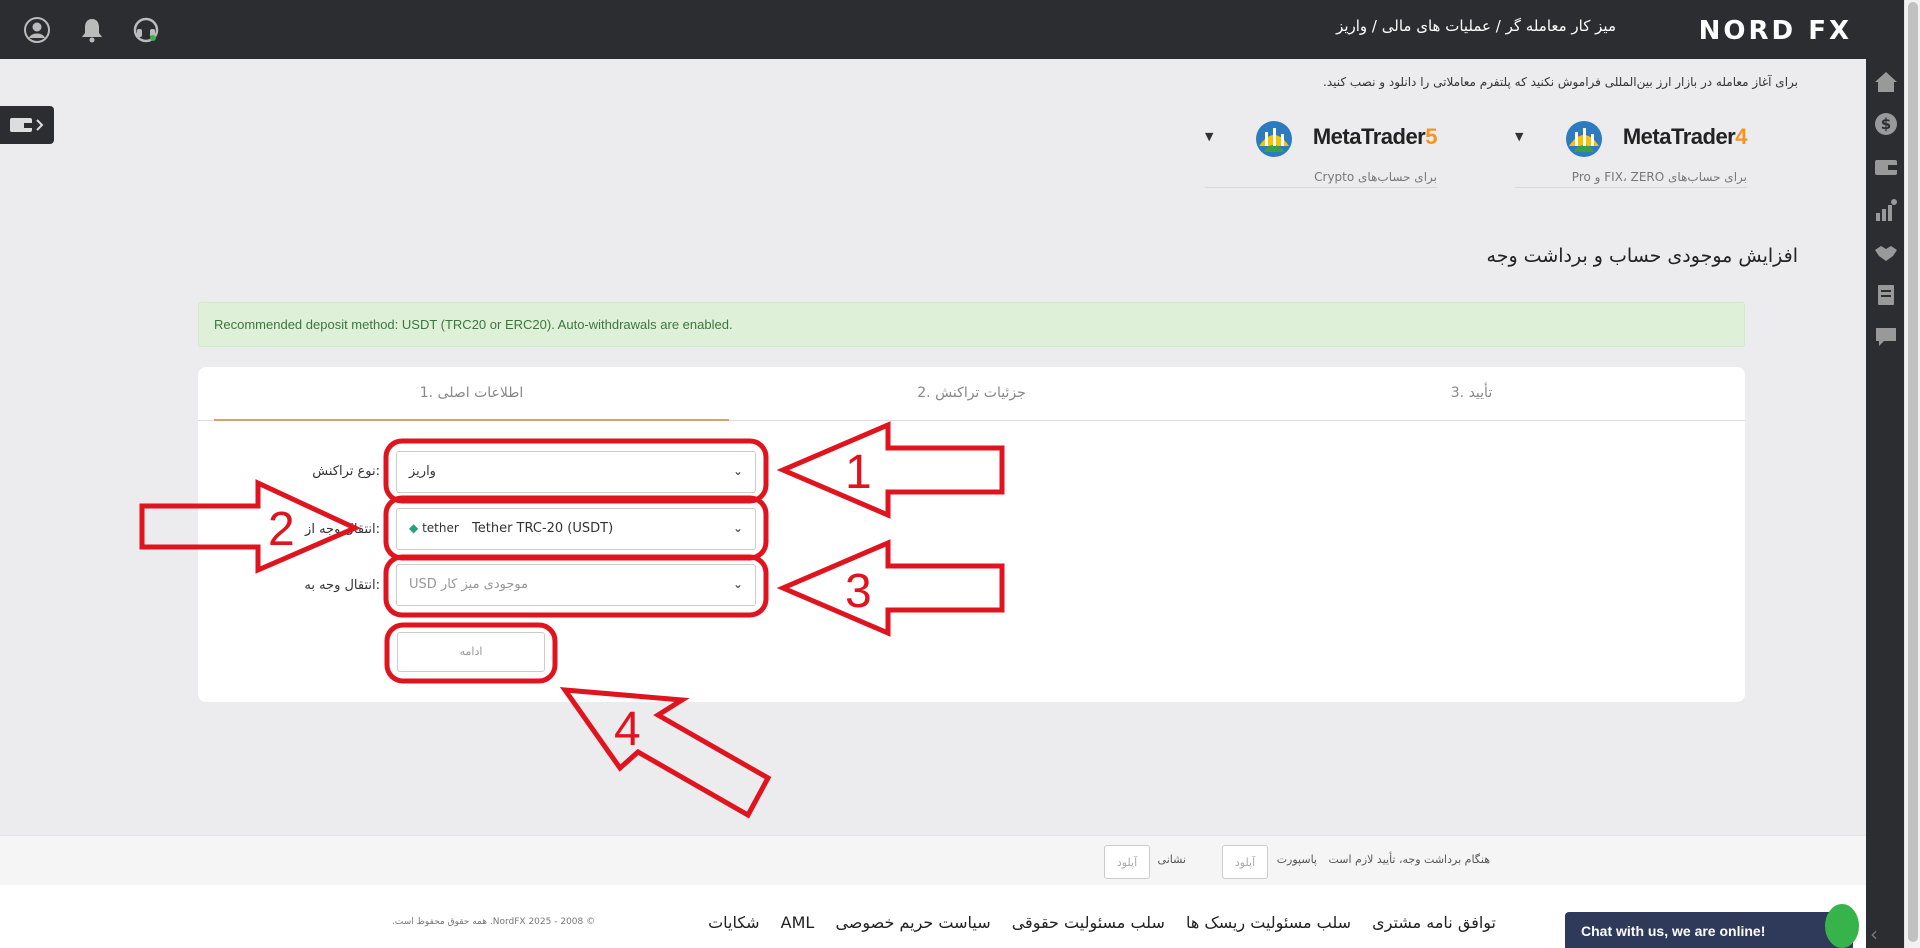  What do you see at coordinates (1245, 862) in the screenshot?
I see `upload-passport-button: آپلود` at bounding box center [1245, 862].